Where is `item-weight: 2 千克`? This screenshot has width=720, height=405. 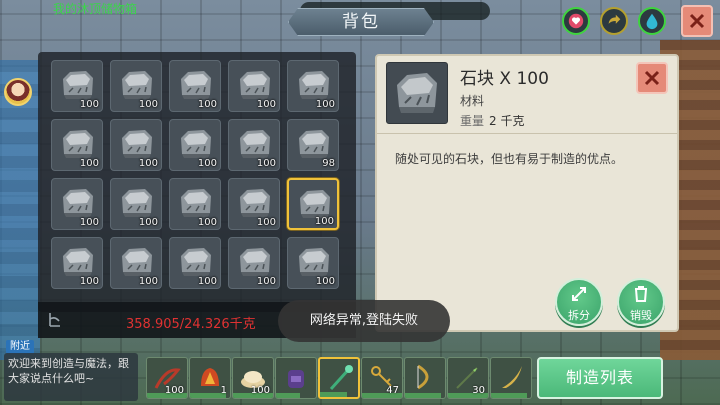 item-weight: 2 千克 is located at coordinates (507, 121).